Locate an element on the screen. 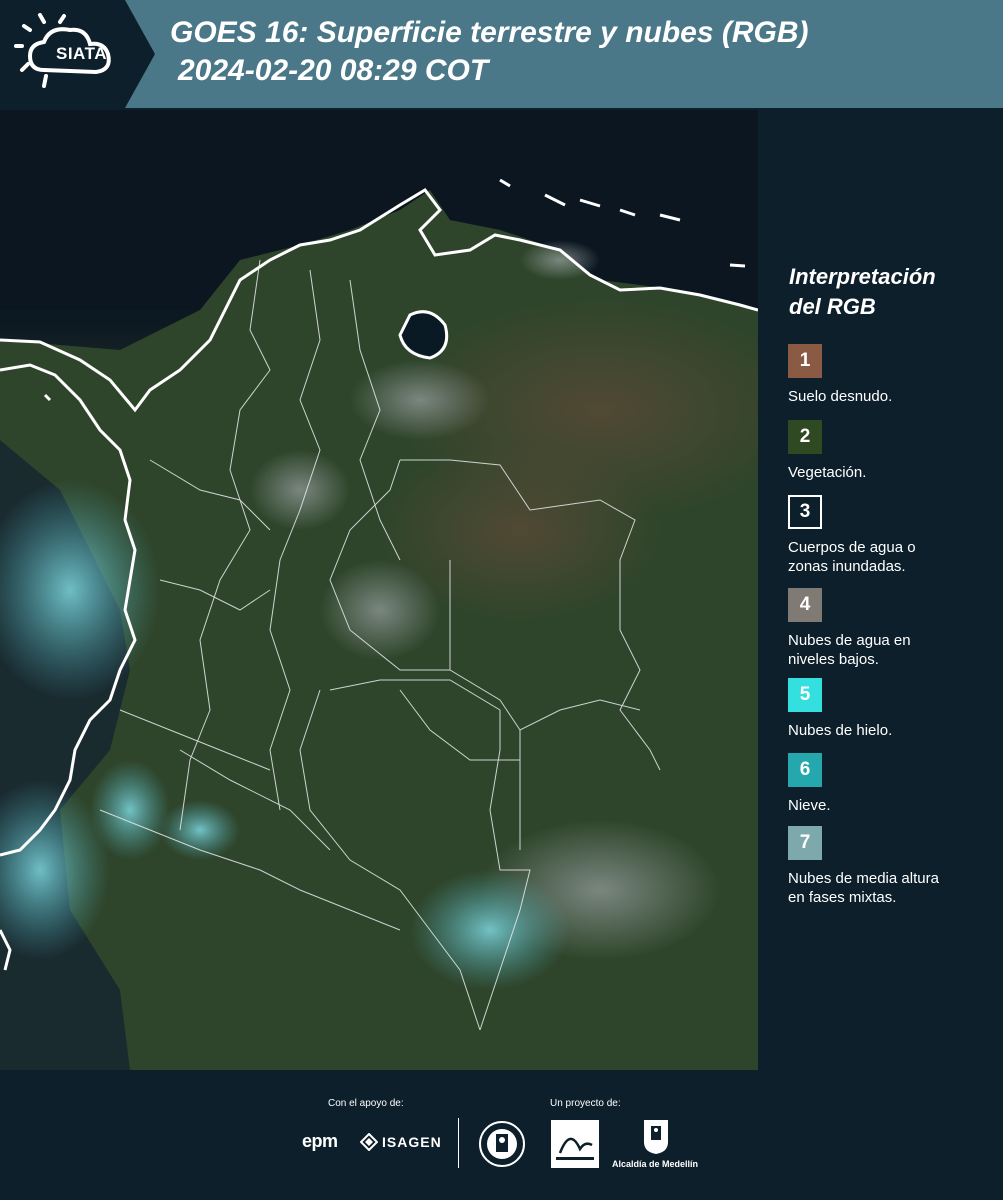 This screenshot has width=1003, height=1200. legend-title-line1: Interpretación is located at coordinates (862, 276).